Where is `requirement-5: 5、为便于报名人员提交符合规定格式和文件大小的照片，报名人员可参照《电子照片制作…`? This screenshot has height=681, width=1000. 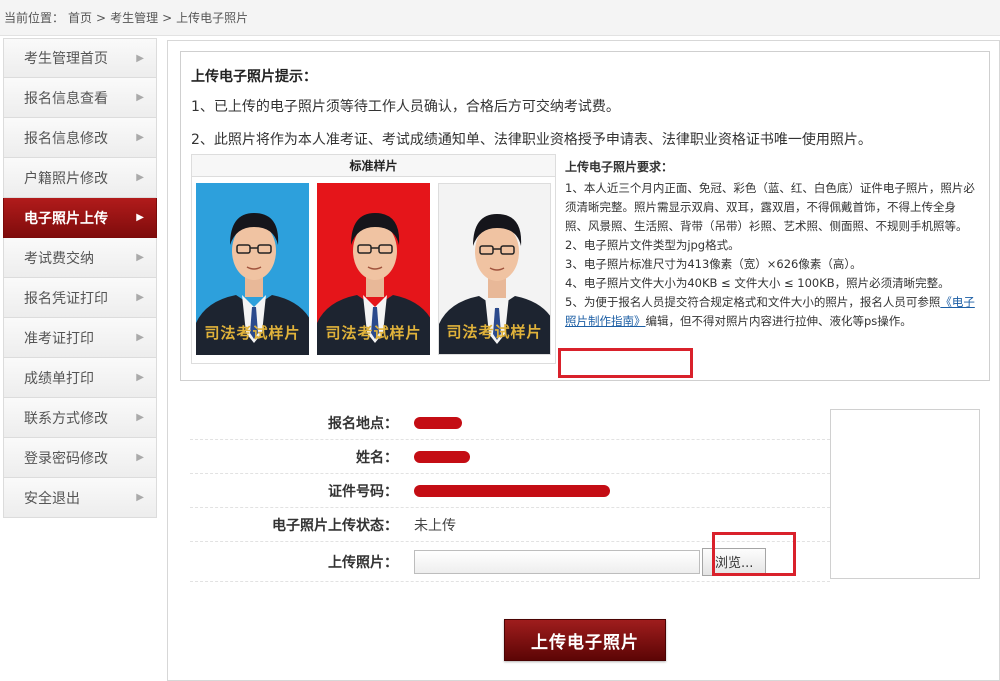 requirement-5: 5、为便于报名人员提交符合规定格式和文件大小的照片，报名人员可参照《电子照片制作… is located at coordinates (771, 312).